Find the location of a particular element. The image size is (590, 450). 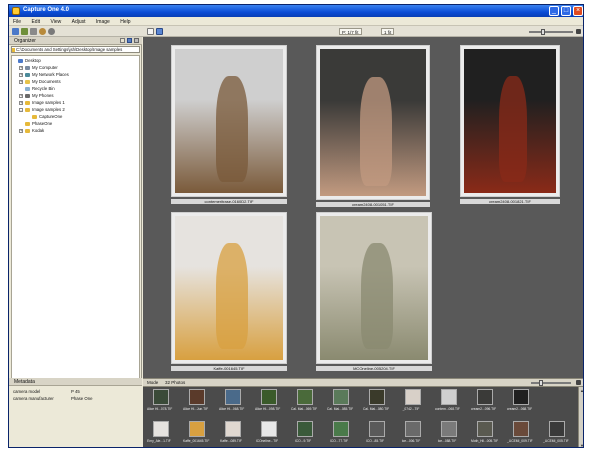

zoom-in-icon is located at coordinates (578, 31).